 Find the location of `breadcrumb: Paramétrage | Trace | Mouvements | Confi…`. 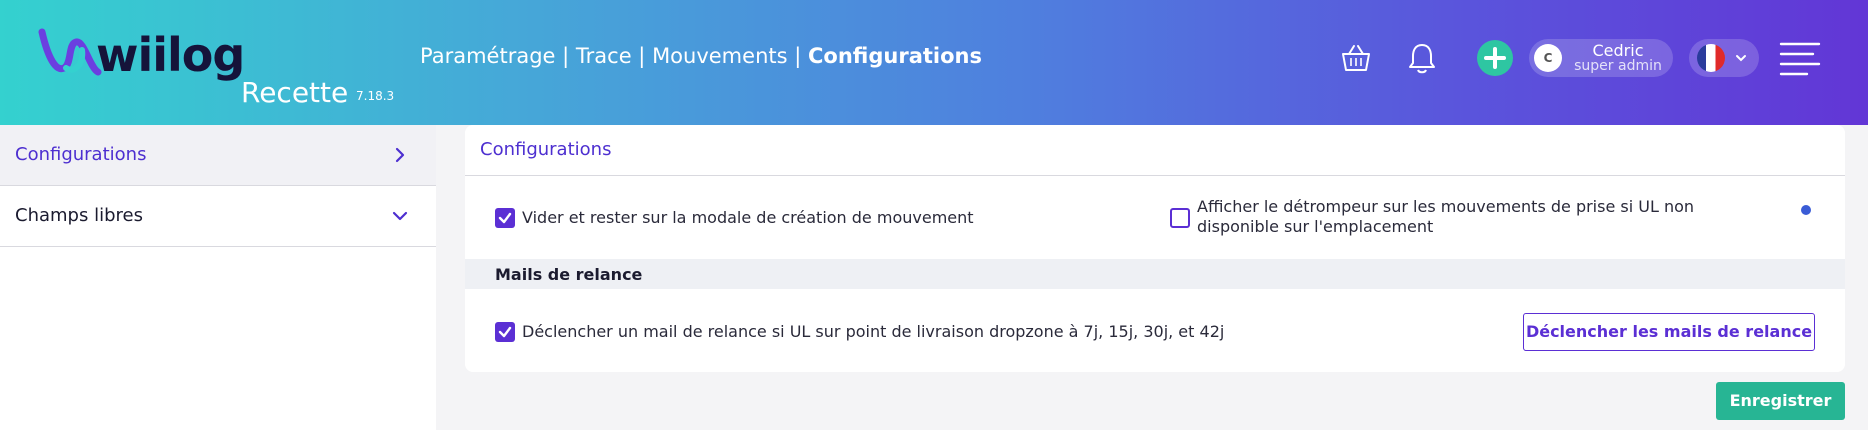

breadcrumb: Paramétrage | Trace | Mouvements | Confi… is located at coordinates (701, 56).